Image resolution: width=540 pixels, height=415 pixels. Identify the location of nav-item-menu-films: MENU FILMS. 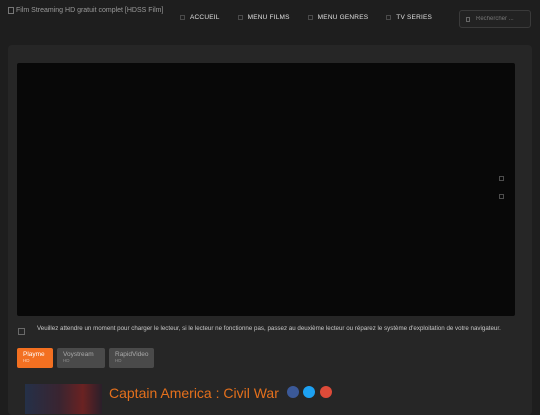
(263, 17).